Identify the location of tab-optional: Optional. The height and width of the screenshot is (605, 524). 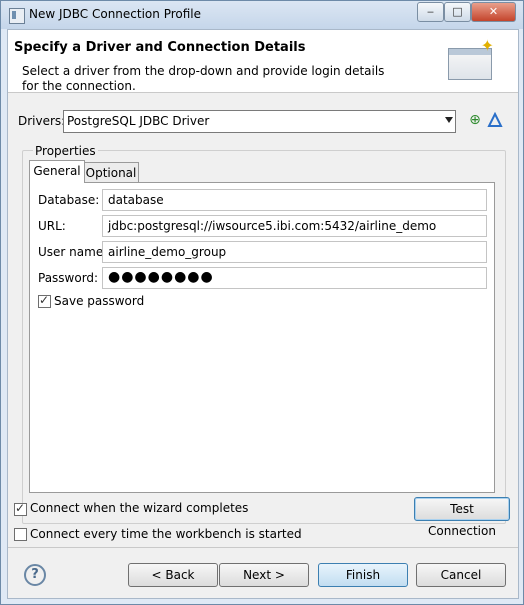
(111, 172).